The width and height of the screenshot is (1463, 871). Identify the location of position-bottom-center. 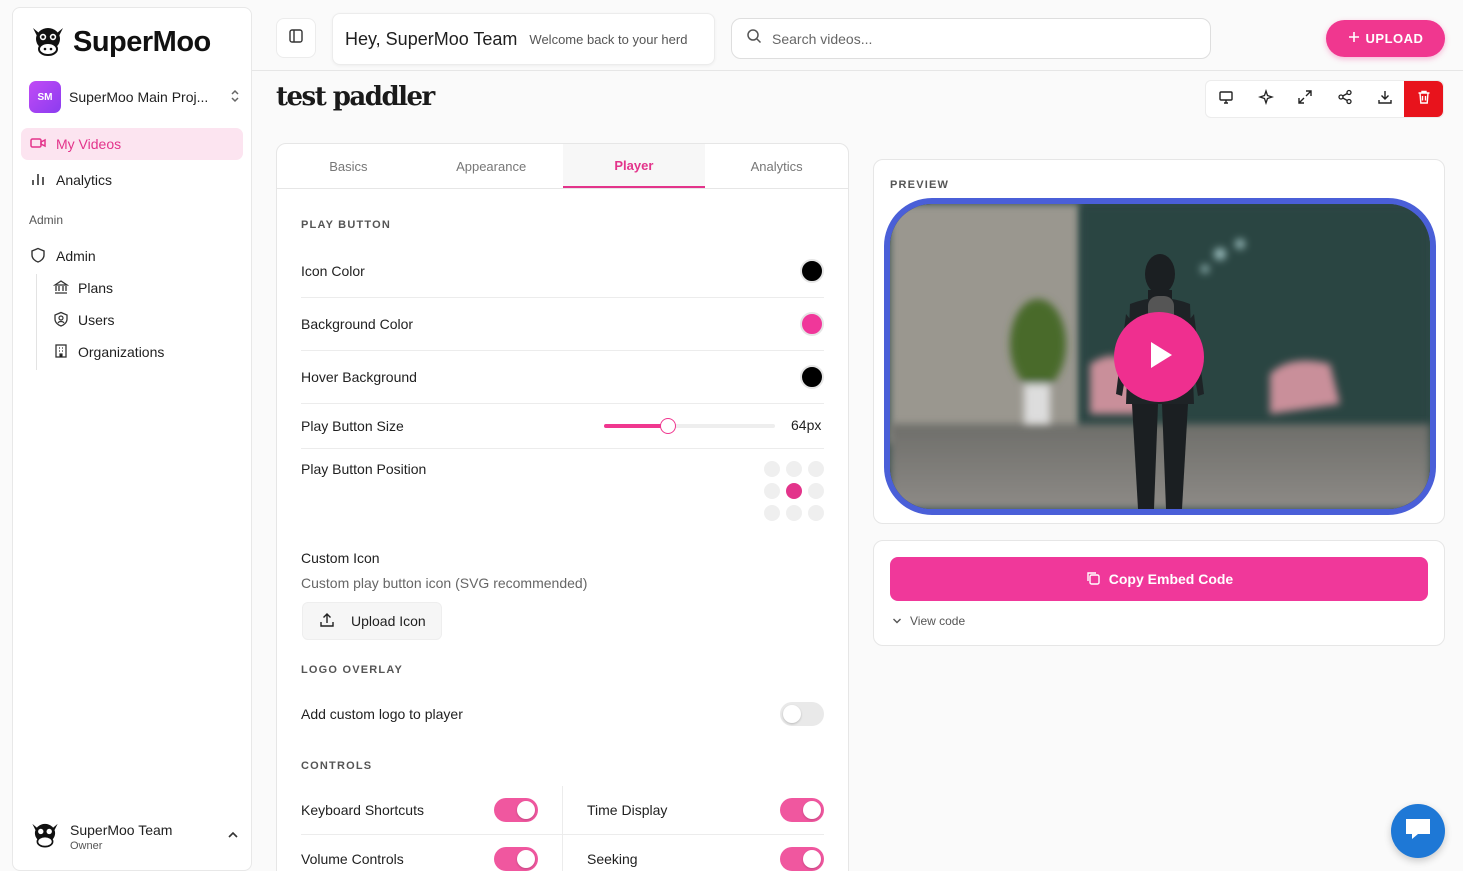
(794, 513).